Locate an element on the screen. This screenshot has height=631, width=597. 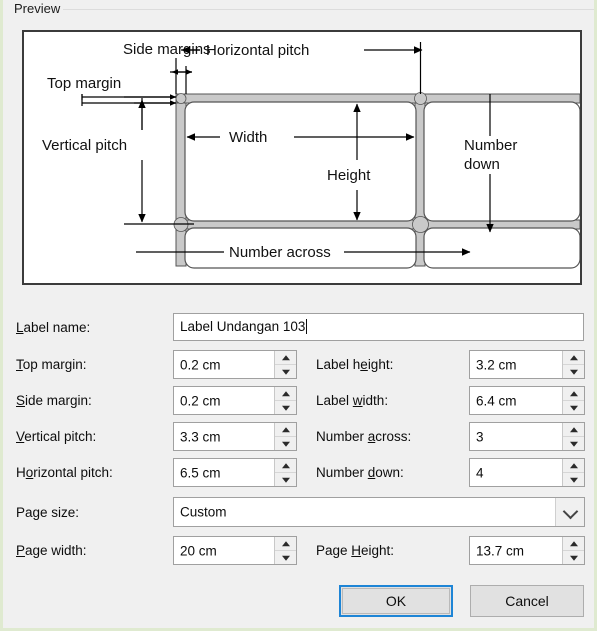
page-height-value: 13.7 cm is located at coordinates (500, 550).